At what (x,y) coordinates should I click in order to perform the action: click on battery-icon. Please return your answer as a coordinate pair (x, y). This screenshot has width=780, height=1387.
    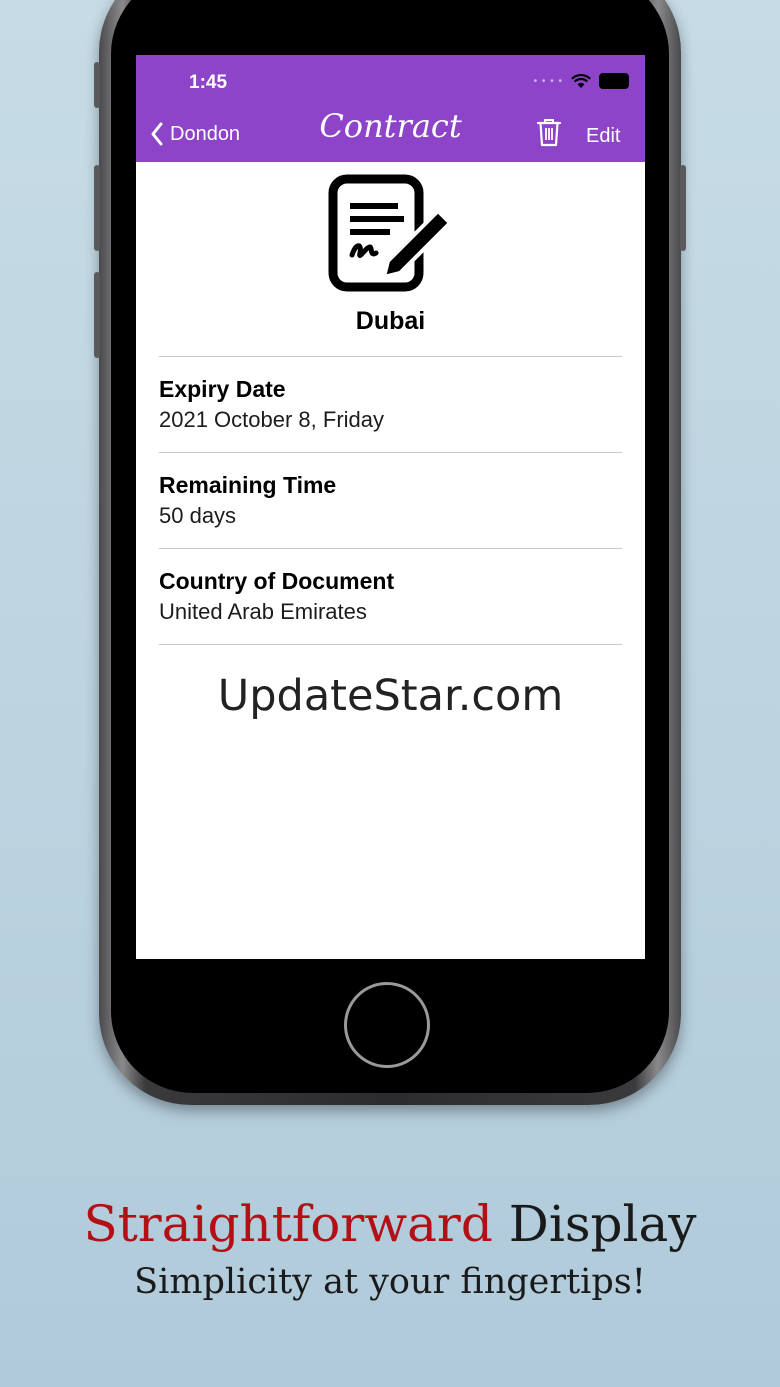
    Looking at the image, I should click on (614, 81).